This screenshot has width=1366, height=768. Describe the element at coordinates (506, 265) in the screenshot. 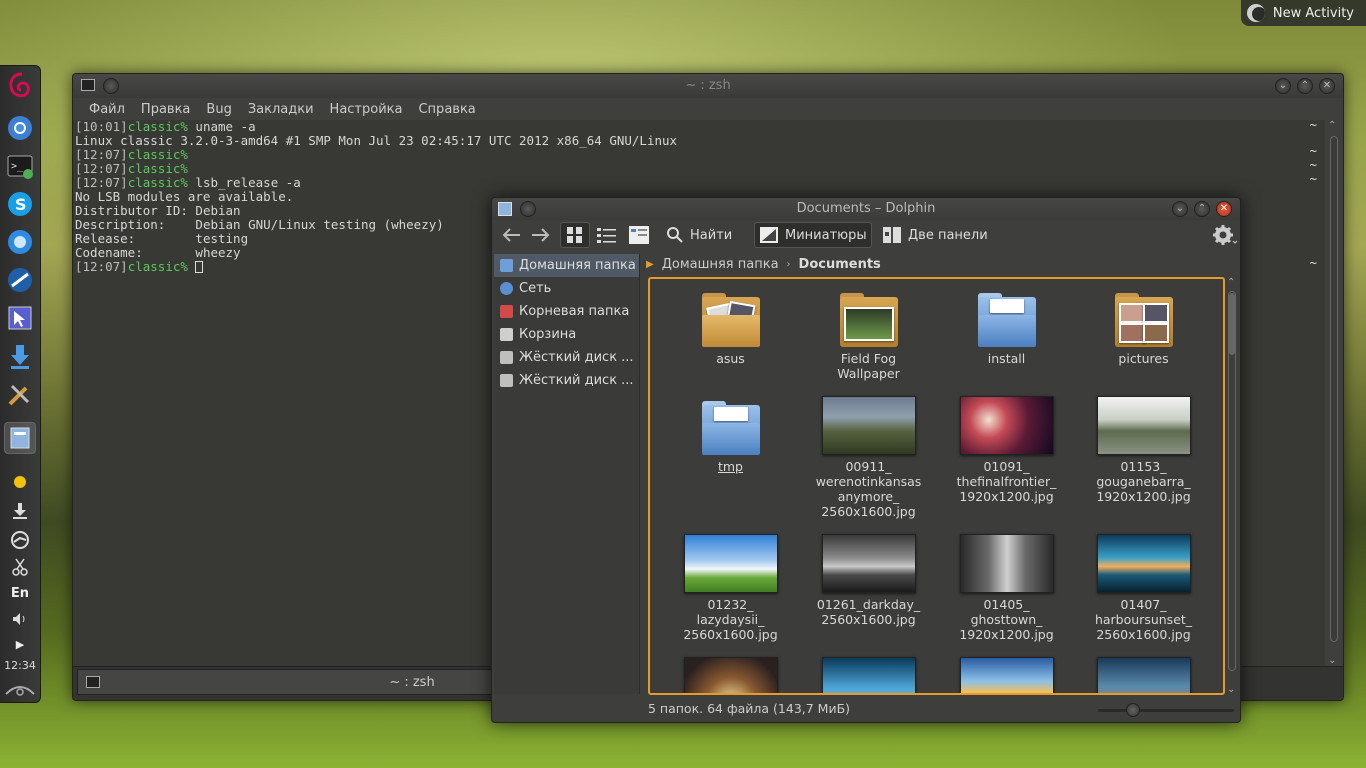

I see `home-icon` at that location.